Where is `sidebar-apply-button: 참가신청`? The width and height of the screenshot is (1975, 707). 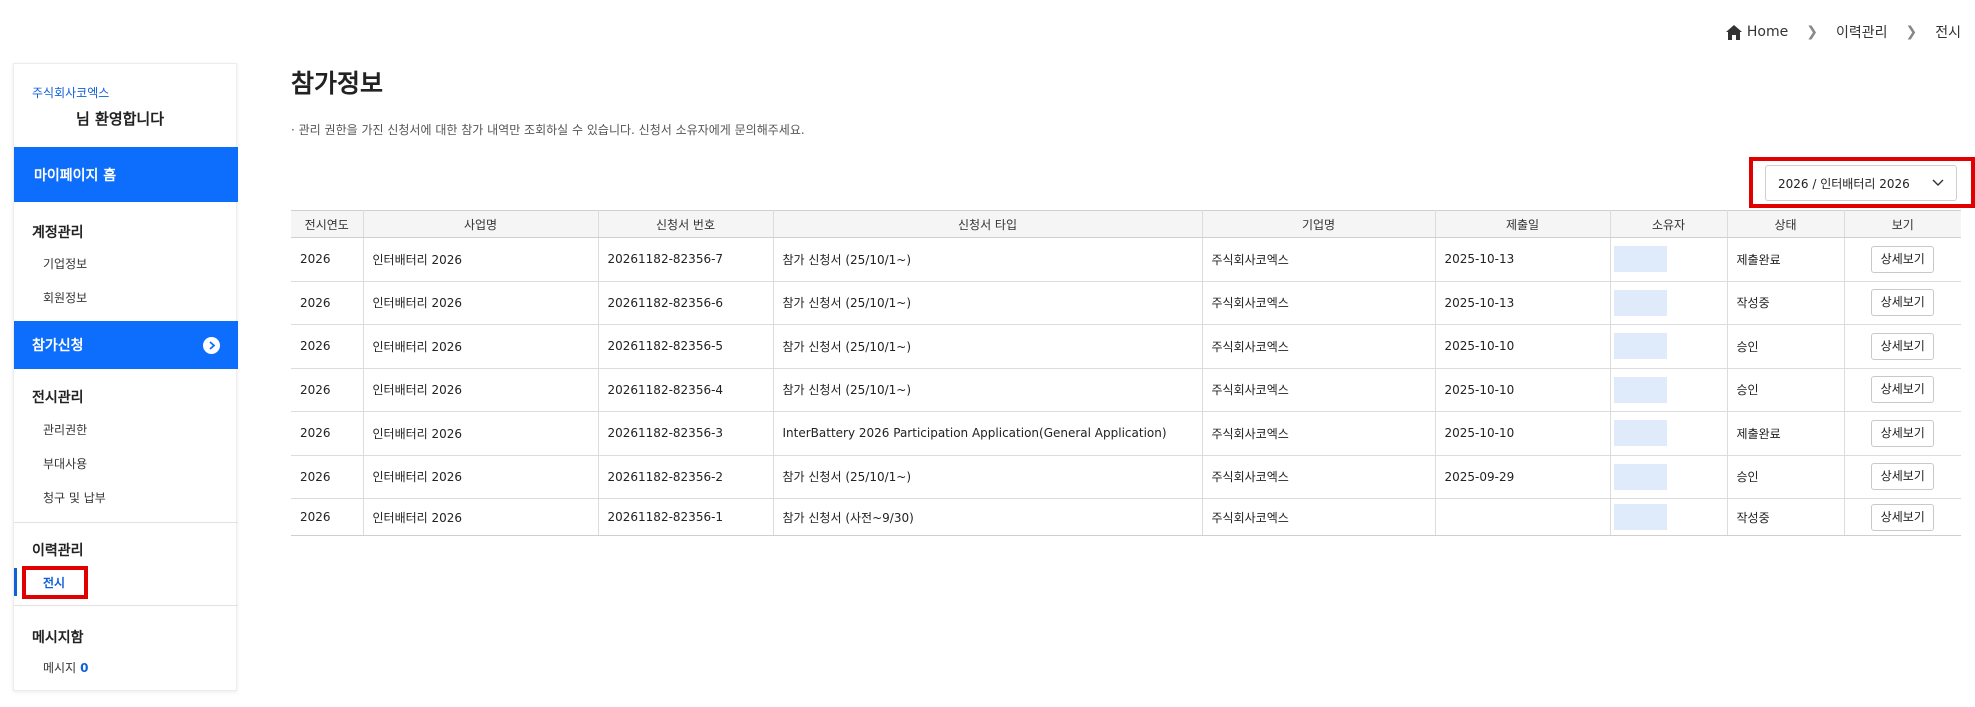
sidebar-apply-button: 참가신청 is located at coordinates (126, 345).